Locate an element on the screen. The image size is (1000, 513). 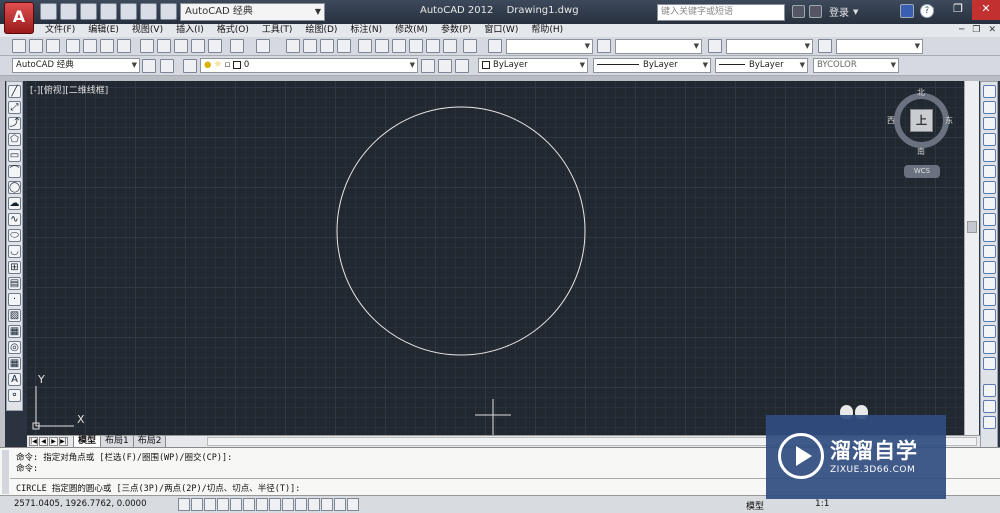
add-selected-icon: ⚬ is located at coordinates (14, 395).